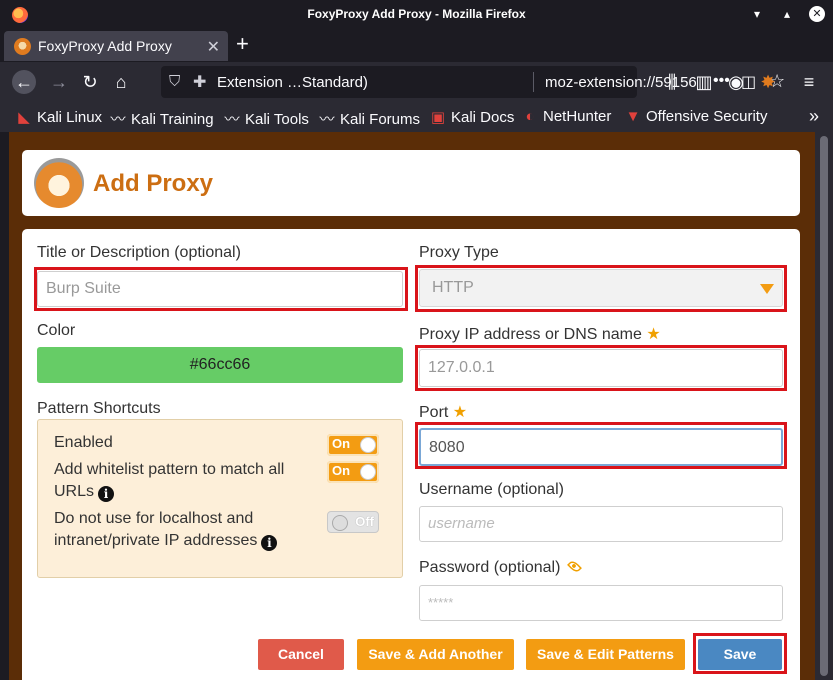 The image size is (833, 680). What do you see at coordinates (161, 118) in the screenshot?
I see `bookmark-kali-training: 〰 Kali Training` at bounding box center [161, 118].